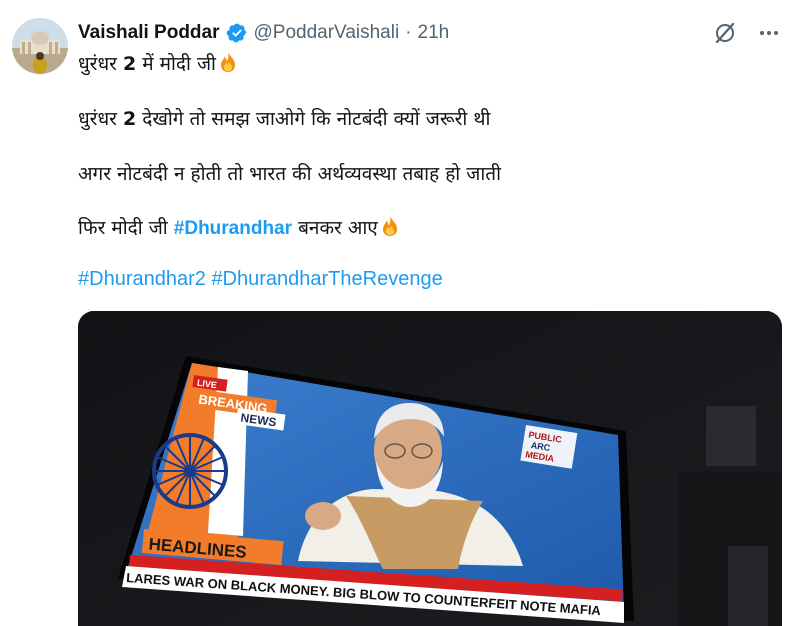 This screenshot has height=626, width=800. What do you see at coordinates (142, 279) in the screenshot?
I see `hashtag-dhurandhar2-link: #Dhurandhar2` at bounding box center [142, 279].